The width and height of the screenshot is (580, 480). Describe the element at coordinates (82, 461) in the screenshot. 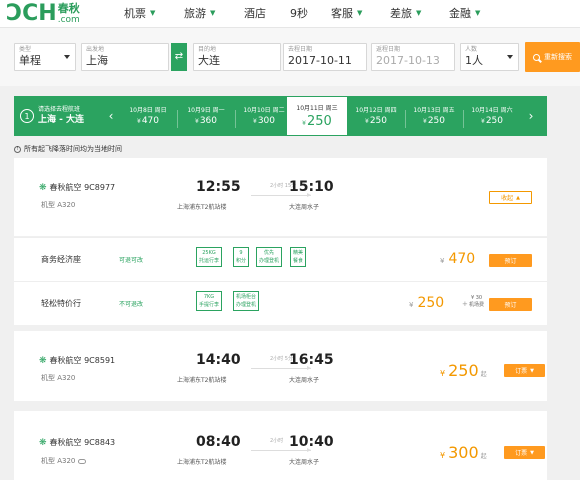

I see `meal-icon` at that location.